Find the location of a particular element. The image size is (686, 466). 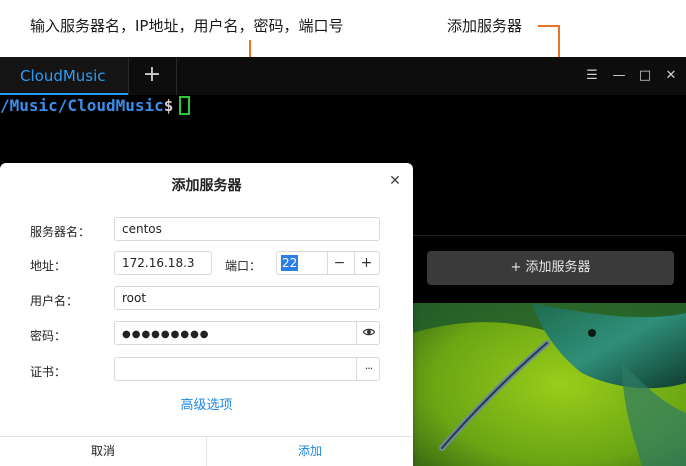

annotation-add-server: 添加服务器 is located at coordinates (485, 26).